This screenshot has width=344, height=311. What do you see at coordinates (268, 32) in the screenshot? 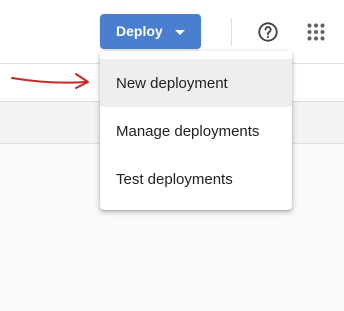
I see `help-circle-icon` at bounding box center [268, 32].